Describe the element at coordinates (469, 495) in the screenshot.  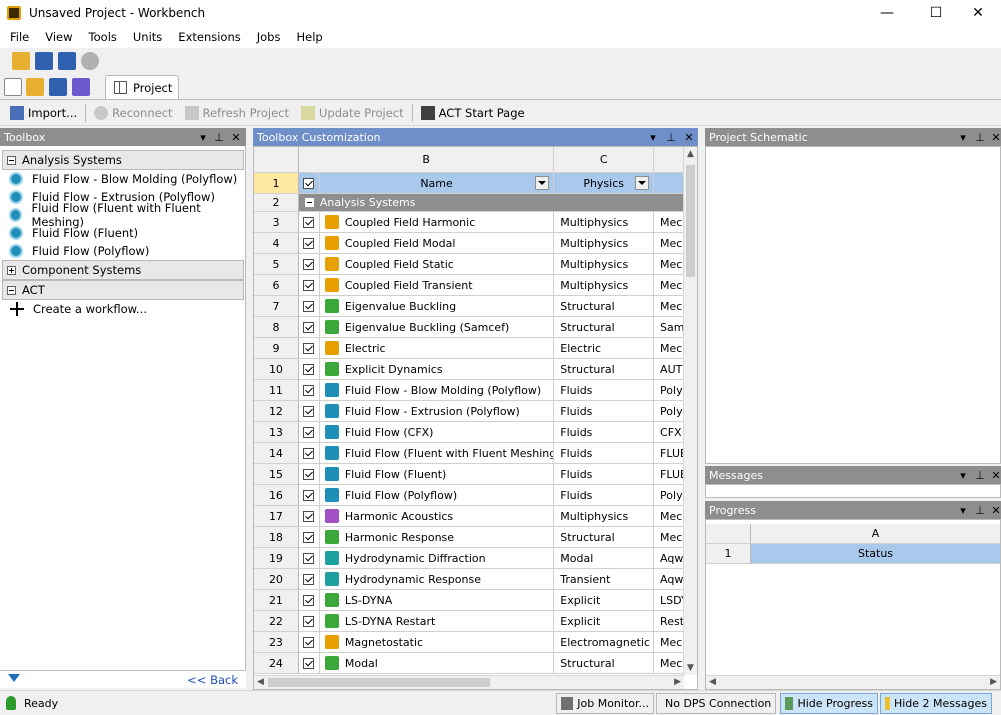
I see `table-row: 16 Fluid Flow (Polyflow) Fluids Poly` at that location.